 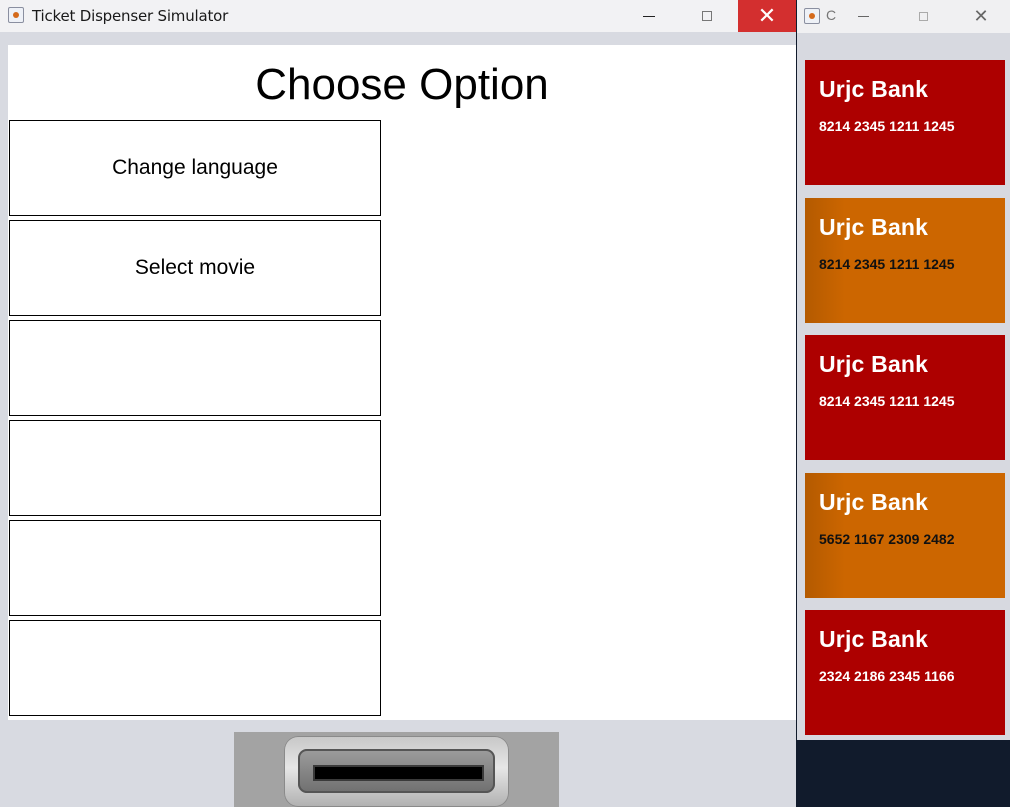 I want to click on card-slot-panel, so click(x=396, y=769).